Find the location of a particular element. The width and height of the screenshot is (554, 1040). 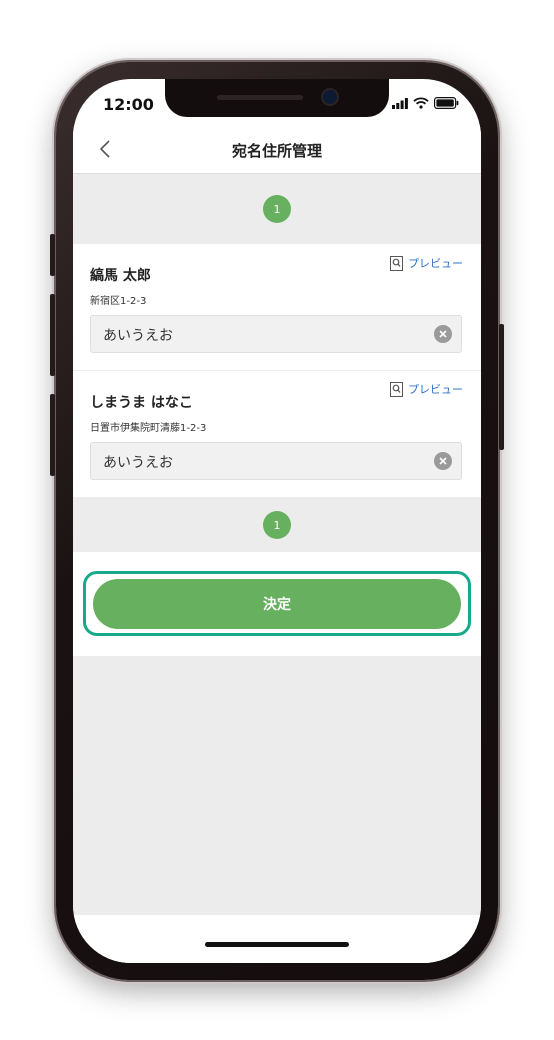

volume-up-button is located at coordinates (52, 335).